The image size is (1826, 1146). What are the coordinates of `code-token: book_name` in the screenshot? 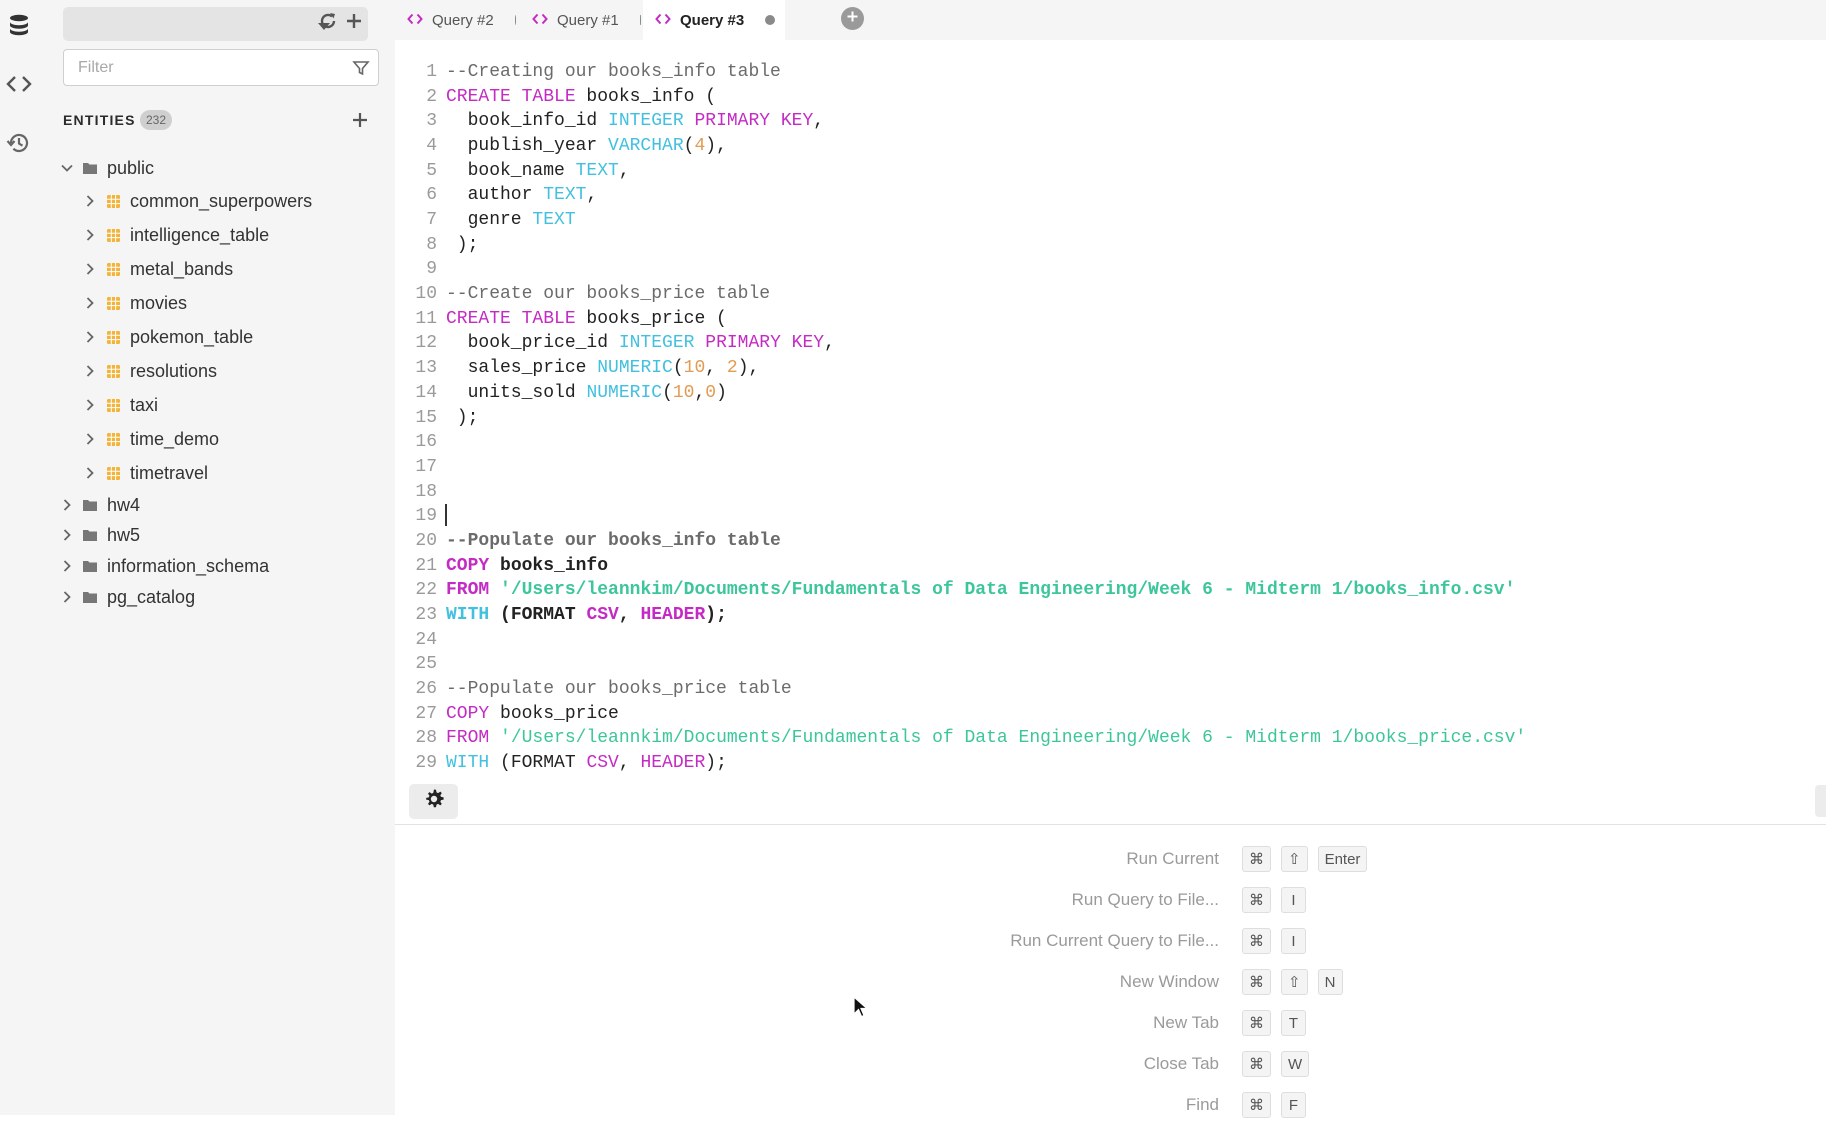 It's located at (511, 171).